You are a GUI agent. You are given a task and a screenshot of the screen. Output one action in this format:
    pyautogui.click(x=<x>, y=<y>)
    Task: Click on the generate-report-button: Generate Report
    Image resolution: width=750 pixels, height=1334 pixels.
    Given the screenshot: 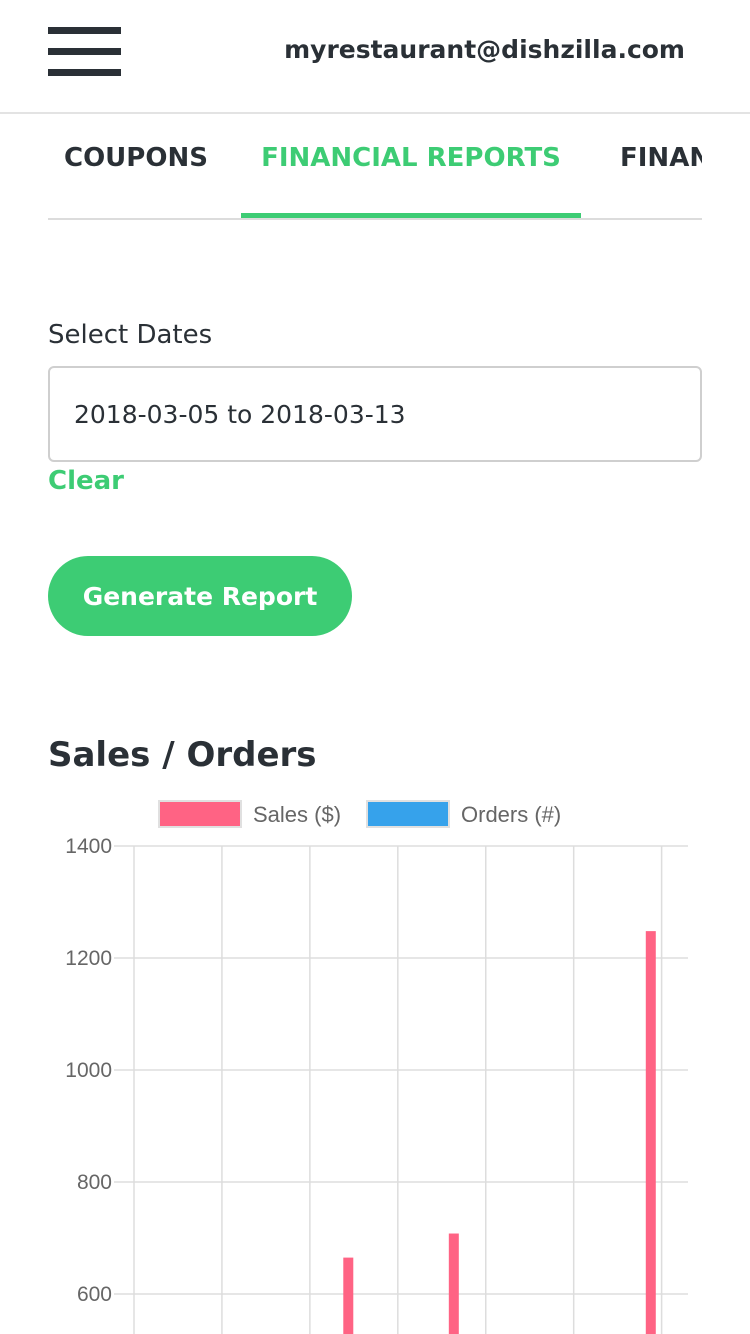 What is the action you would take?
    pyautogui.click(x=200, y=596)
    